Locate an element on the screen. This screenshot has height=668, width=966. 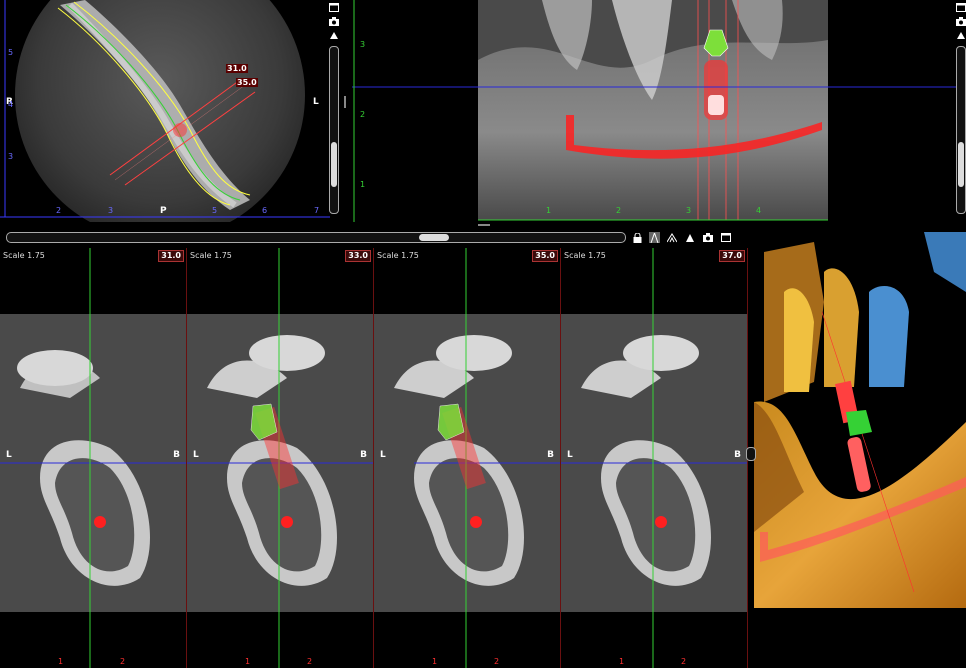
axial-label-posterior: P is located at coordinates (163, 211).